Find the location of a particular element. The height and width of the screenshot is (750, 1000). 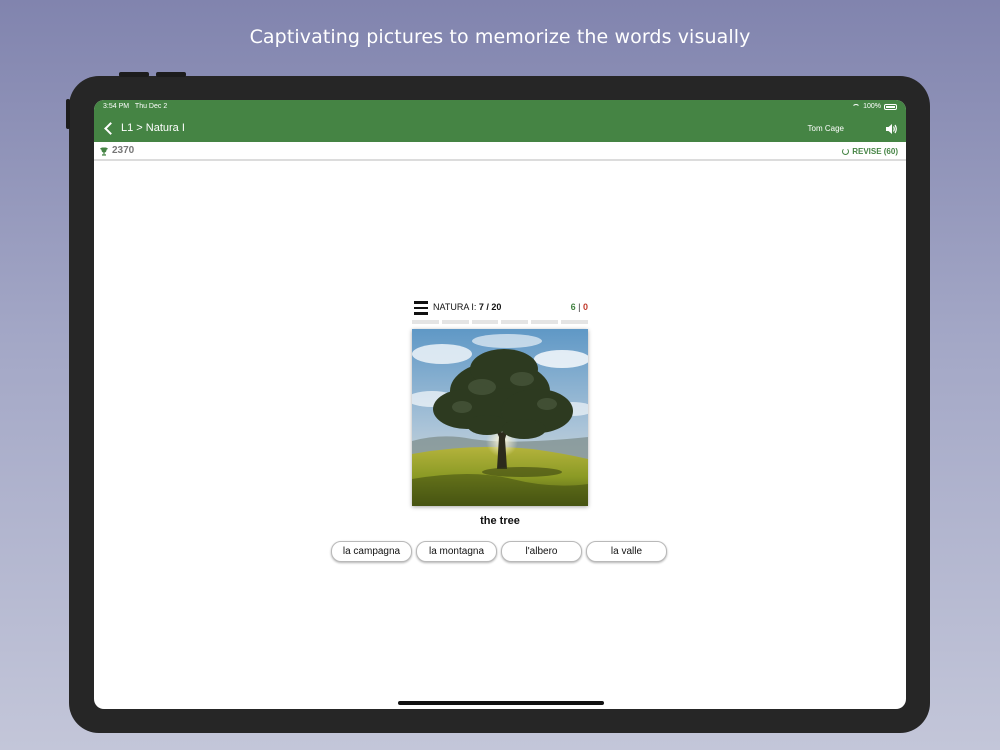

battery-percent: 100% is located at coordinates (872, 106).